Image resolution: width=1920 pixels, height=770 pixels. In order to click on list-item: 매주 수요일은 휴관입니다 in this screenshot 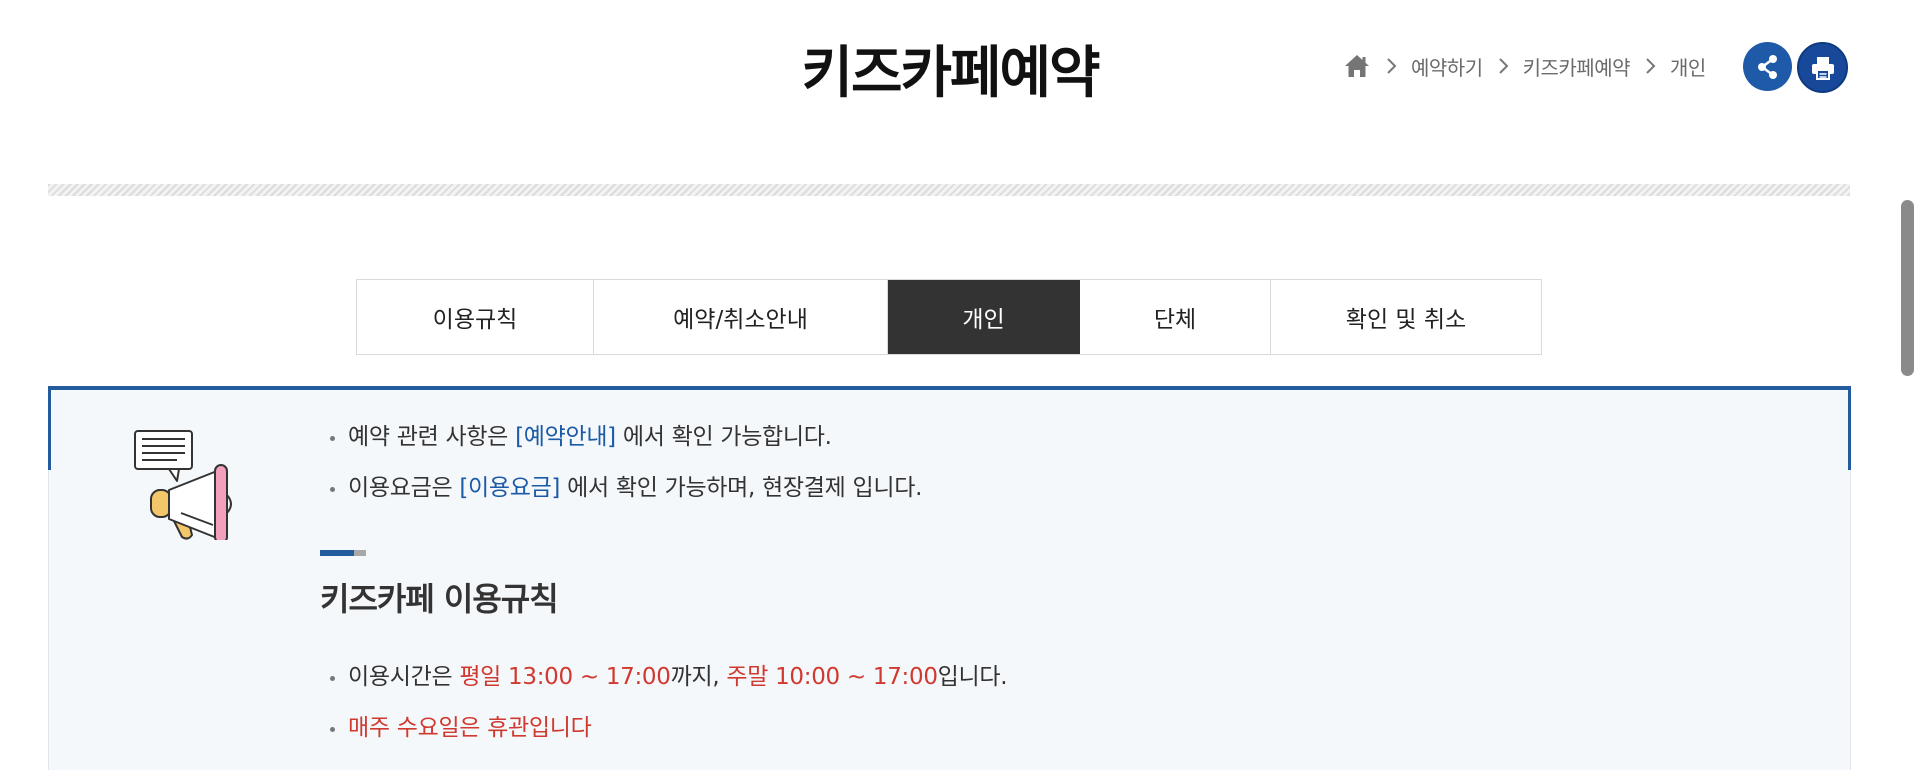, I will do `click(665, 728)`.